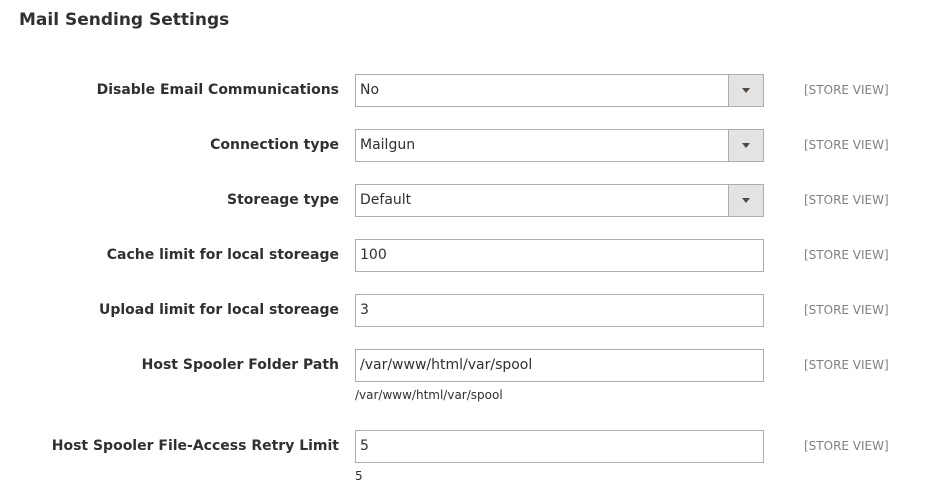 Image resolution: width=927 pixels, height=500 pixels. Describe the element at coordinates (222, 255) in the screenshot. I see `cache-limit-label: Cache limit for local storeage` at that location.